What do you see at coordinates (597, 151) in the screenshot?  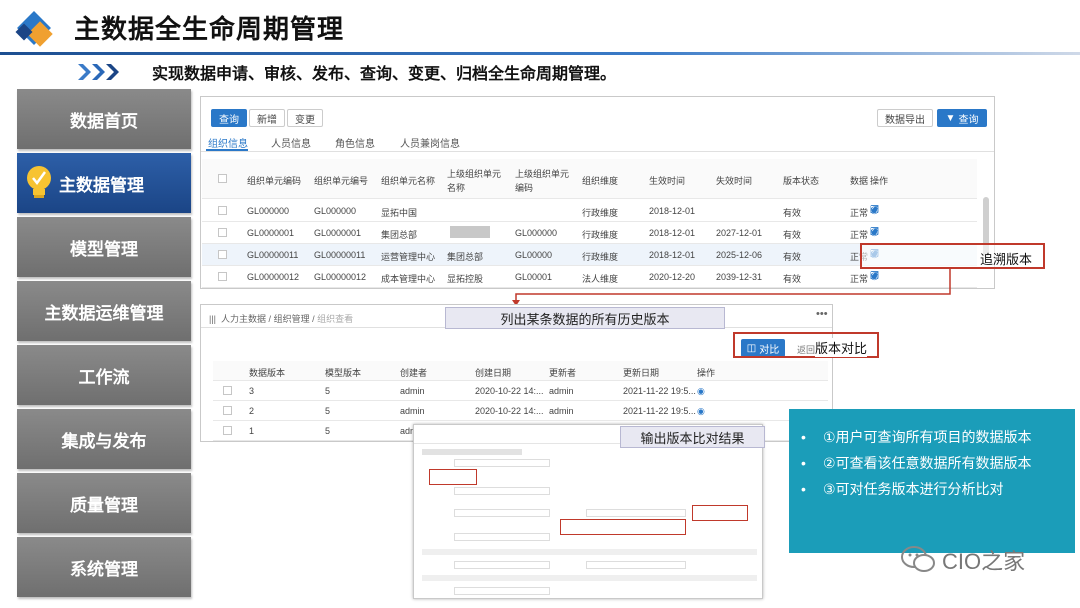 I see `tab-divider` at bounding box center [597, 151].